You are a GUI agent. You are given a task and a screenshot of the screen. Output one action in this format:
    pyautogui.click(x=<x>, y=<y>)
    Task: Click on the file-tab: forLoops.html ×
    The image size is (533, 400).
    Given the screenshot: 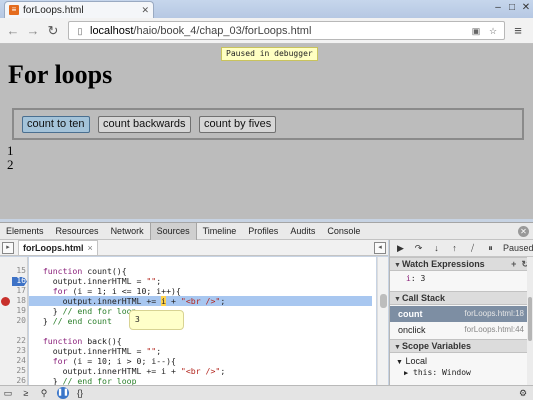 What is the action you would take?
    pyautogui.click(x=58, y=247)
    